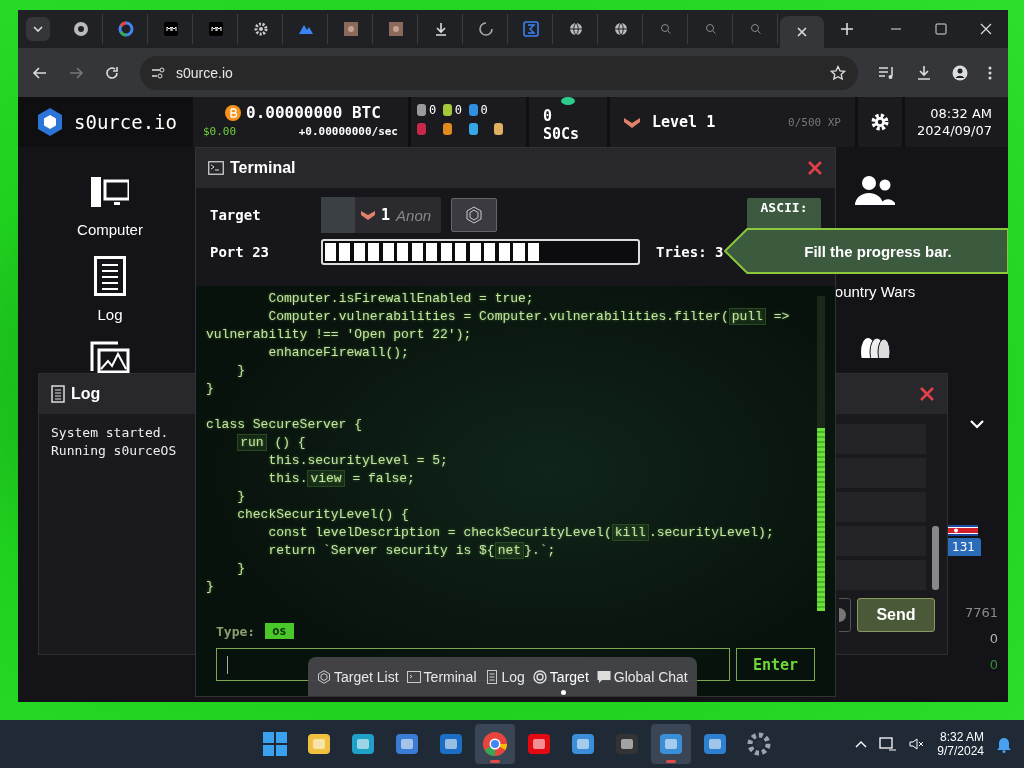 This screenshot has height=768, width=1024. What do you see at coordinates (126, 29) in the screenshot?
I see `colored-ring-icon` at bounding box center [126, 29].